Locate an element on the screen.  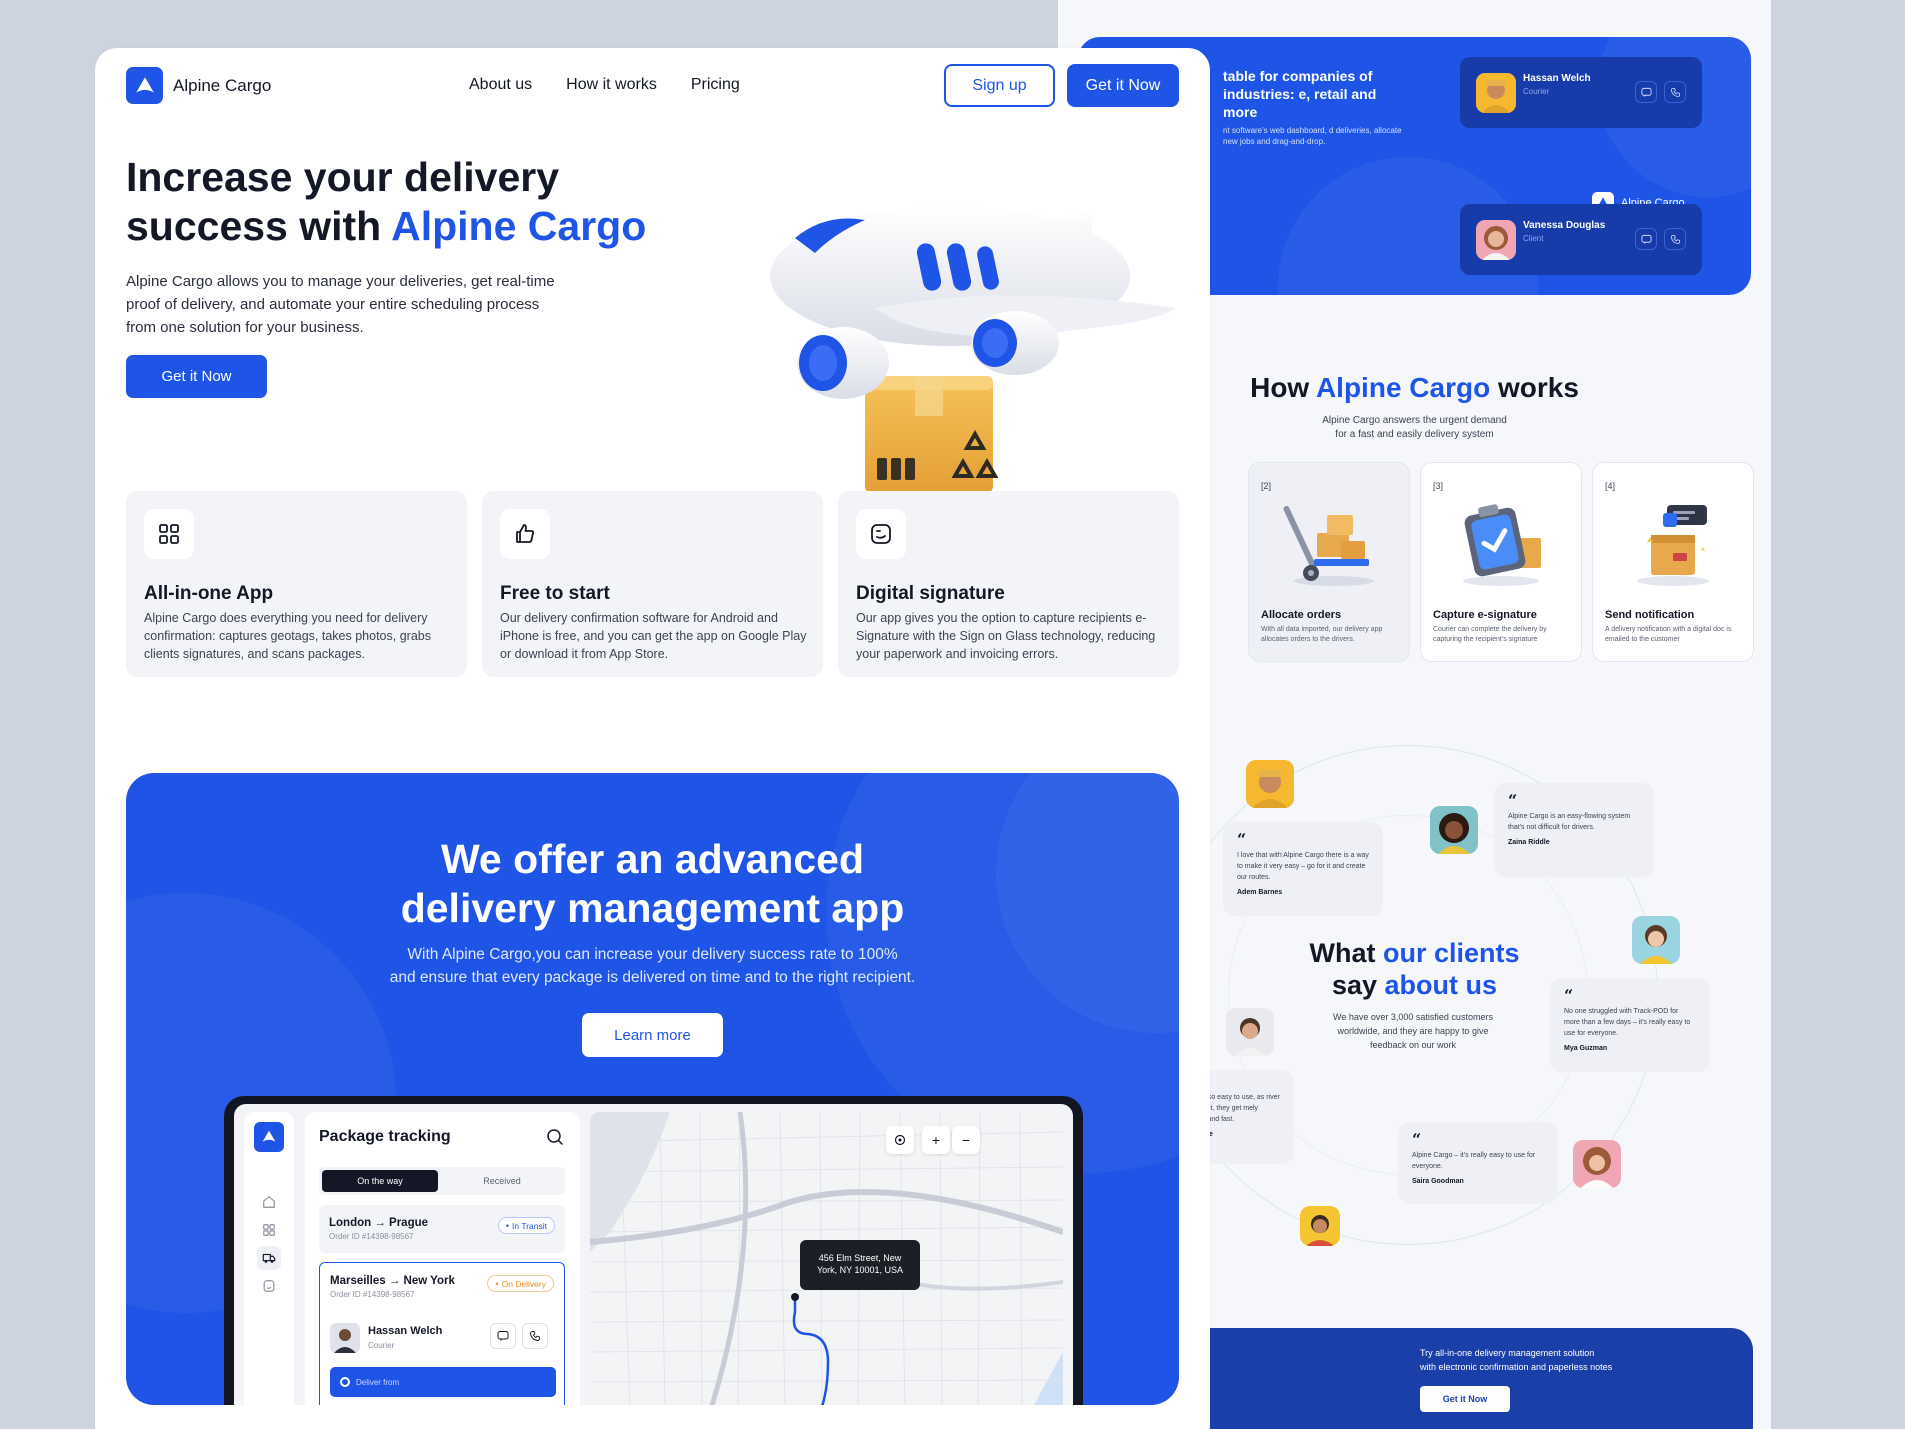
clients-title-part: say is located at coordinates (1358, 985).